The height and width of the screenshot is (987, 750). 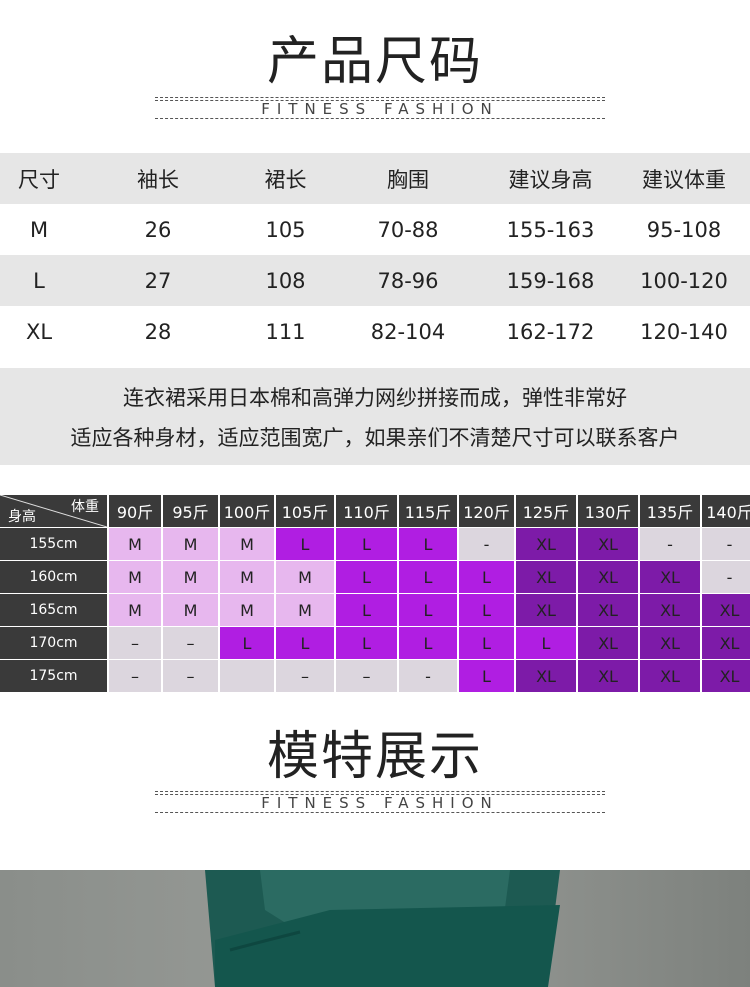 What do you see at coordinates (408, 280) in the screenshot?
I see `cell-bust: 78-96` at bounding box center [408, 280].